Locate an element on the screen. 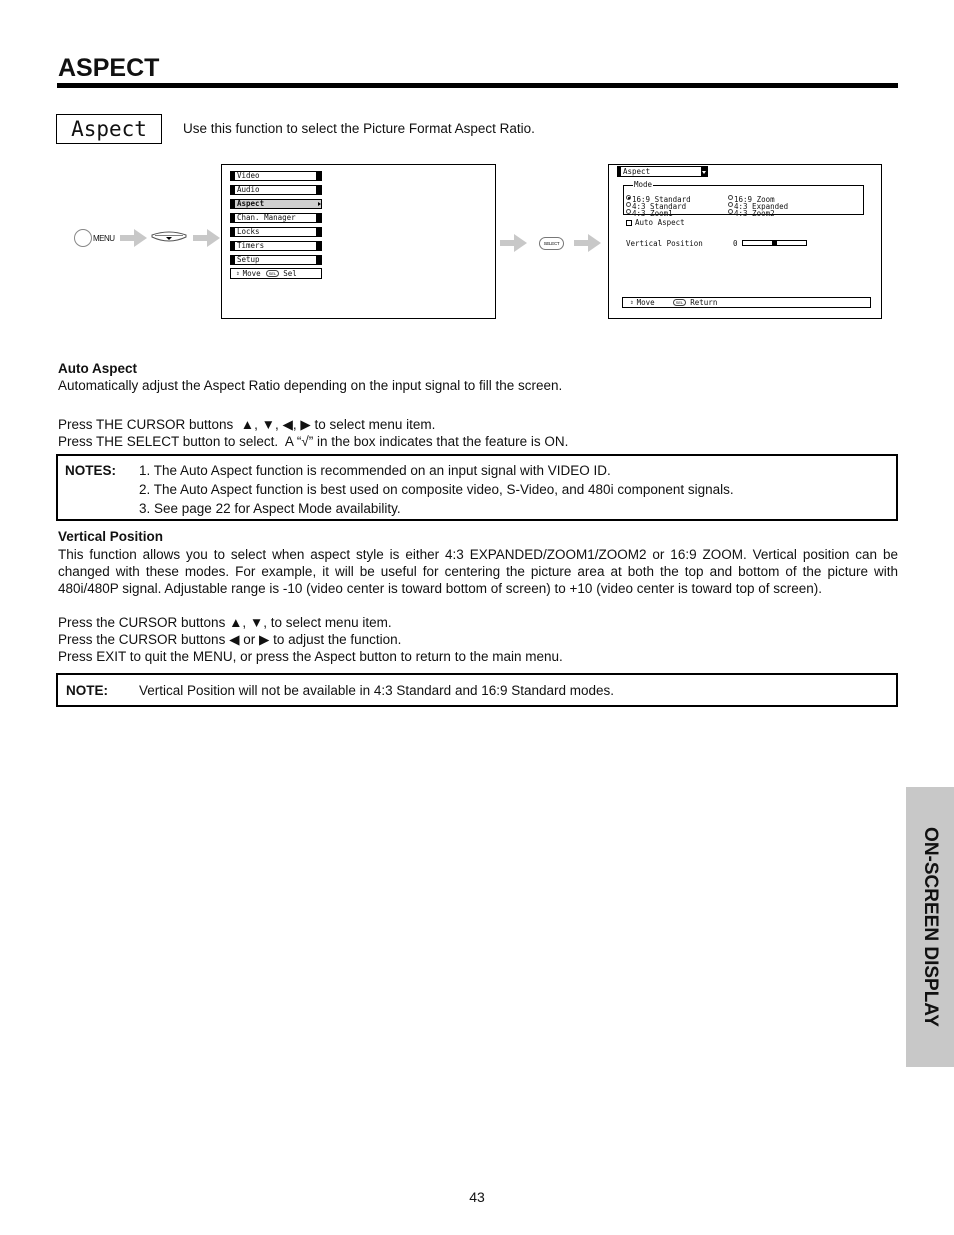 The height and width of the screenshot is (1235, 954). menu-item-setup: Setup is located at coordinates (276, 260).